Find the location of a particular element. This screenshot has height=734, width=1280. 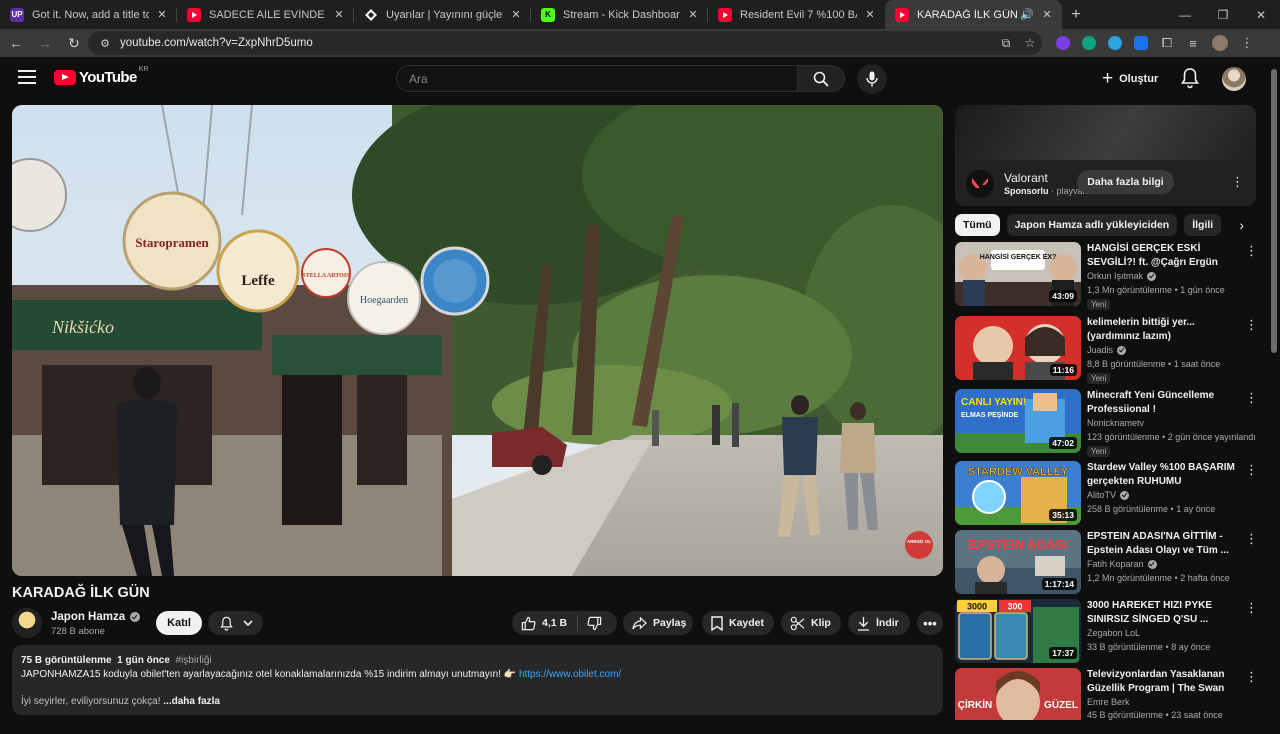

browser-tab-3: Uyarılar | Yayınını güçlendirmek ✕ is located at coordinates (442, 14).